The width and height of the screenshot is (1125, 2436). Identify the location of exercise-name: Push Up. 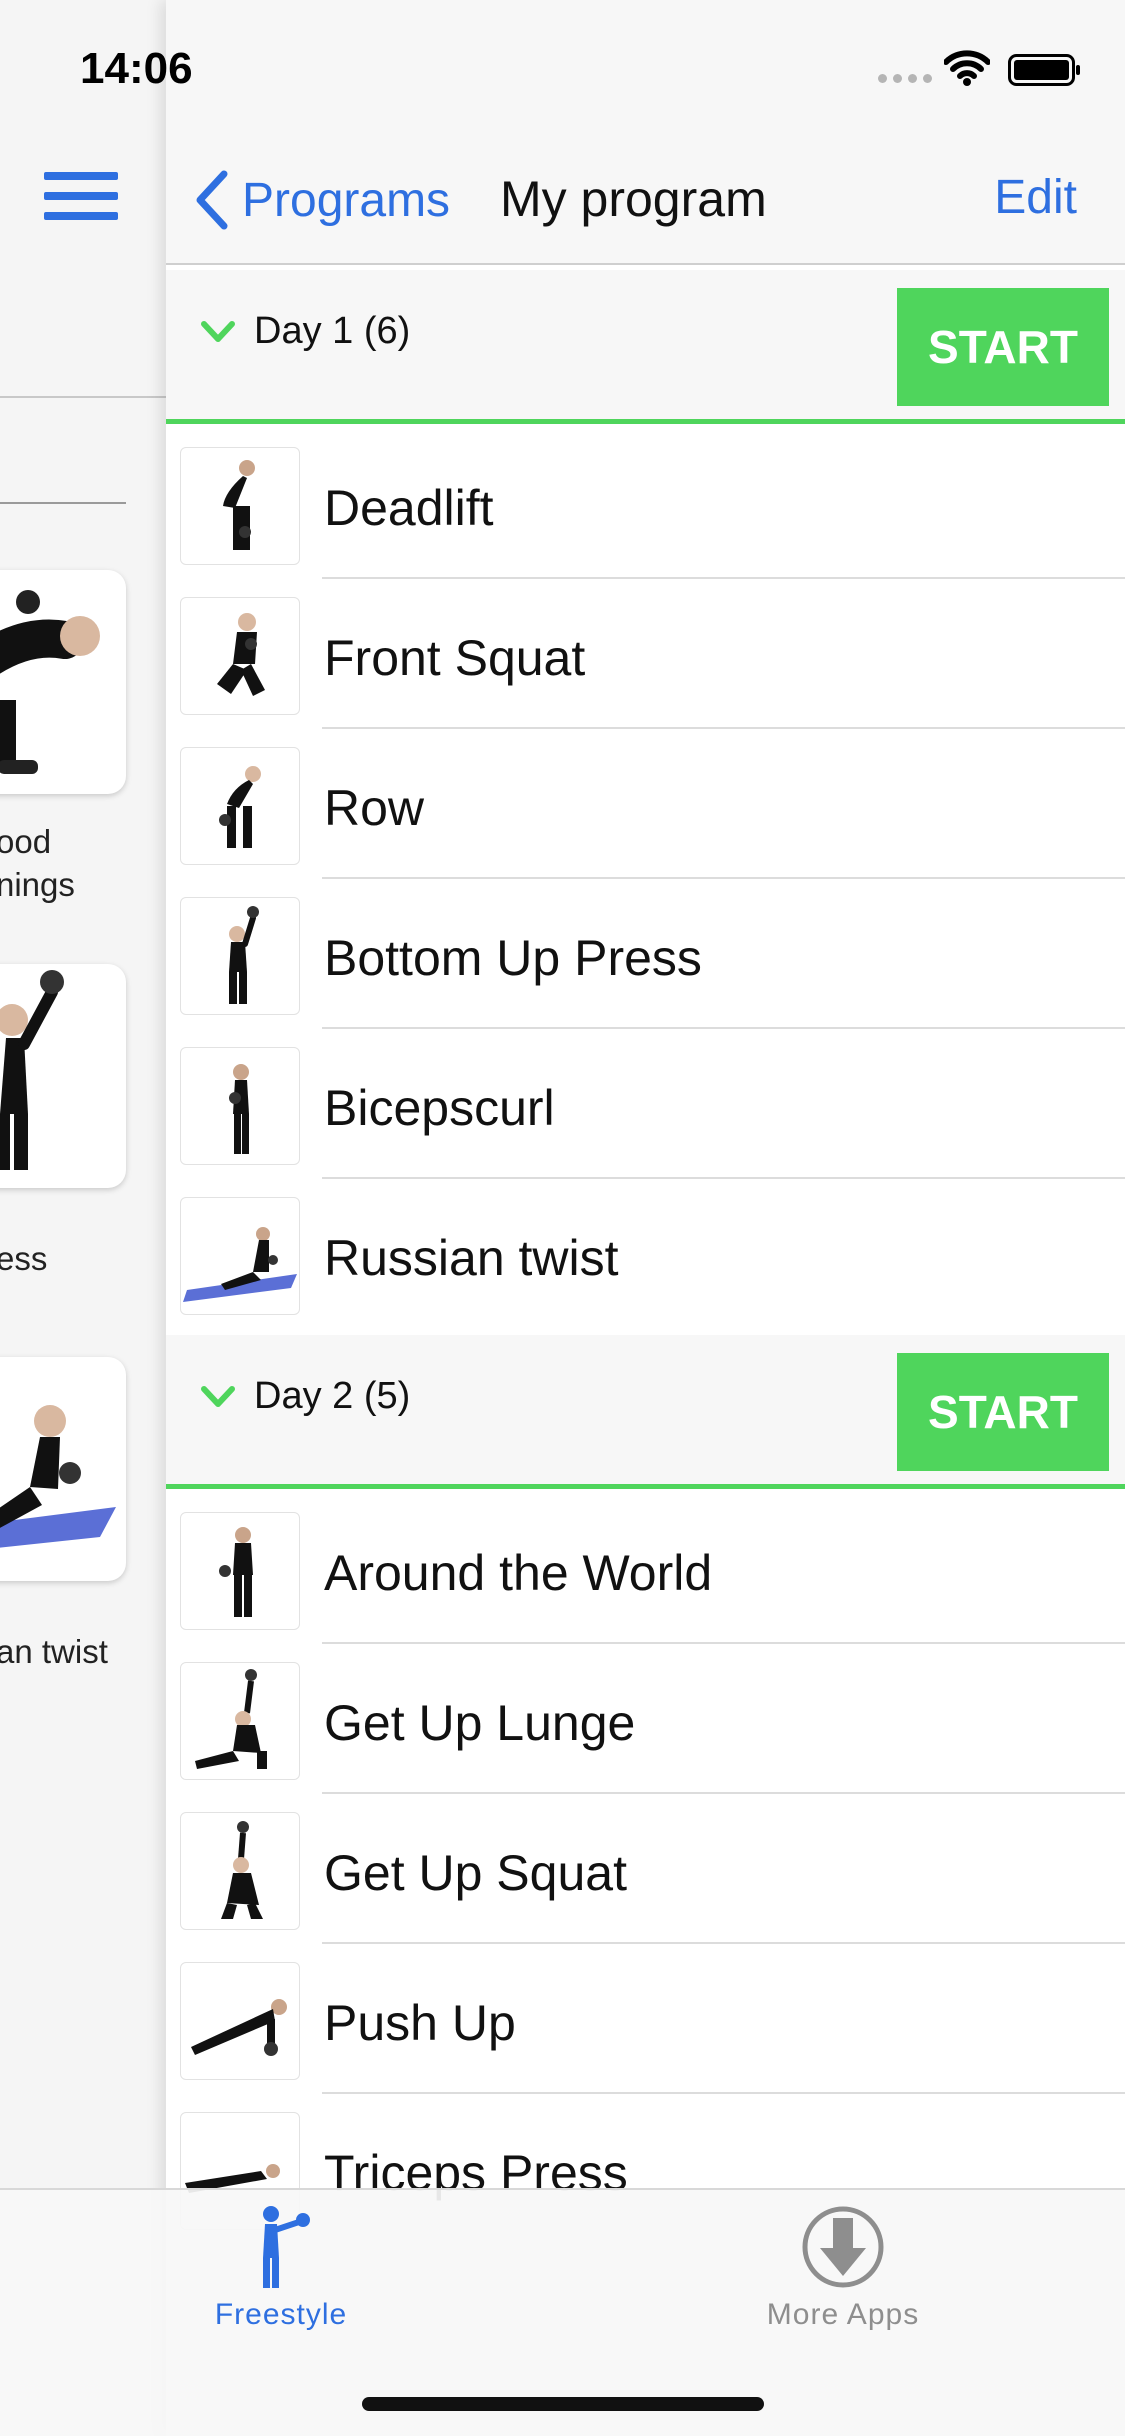
(420, 2023).